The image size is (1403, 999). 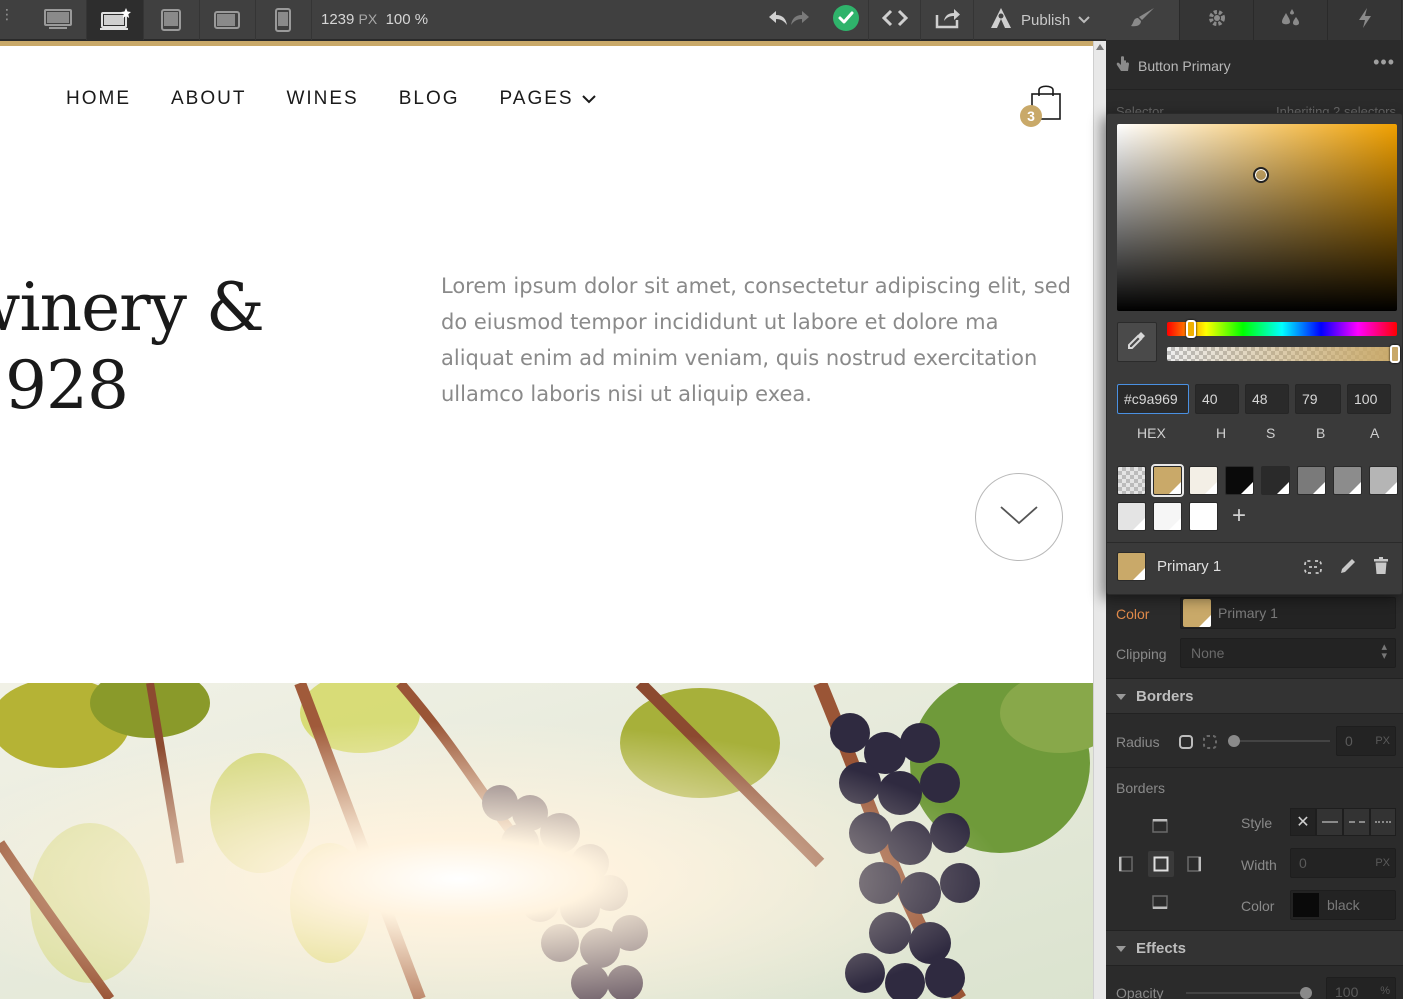 What do you see at coordinates (1189, 566) in the screenshot?
I see `global-swatch-name: Primary 1` at bounding box center [1189, 566].